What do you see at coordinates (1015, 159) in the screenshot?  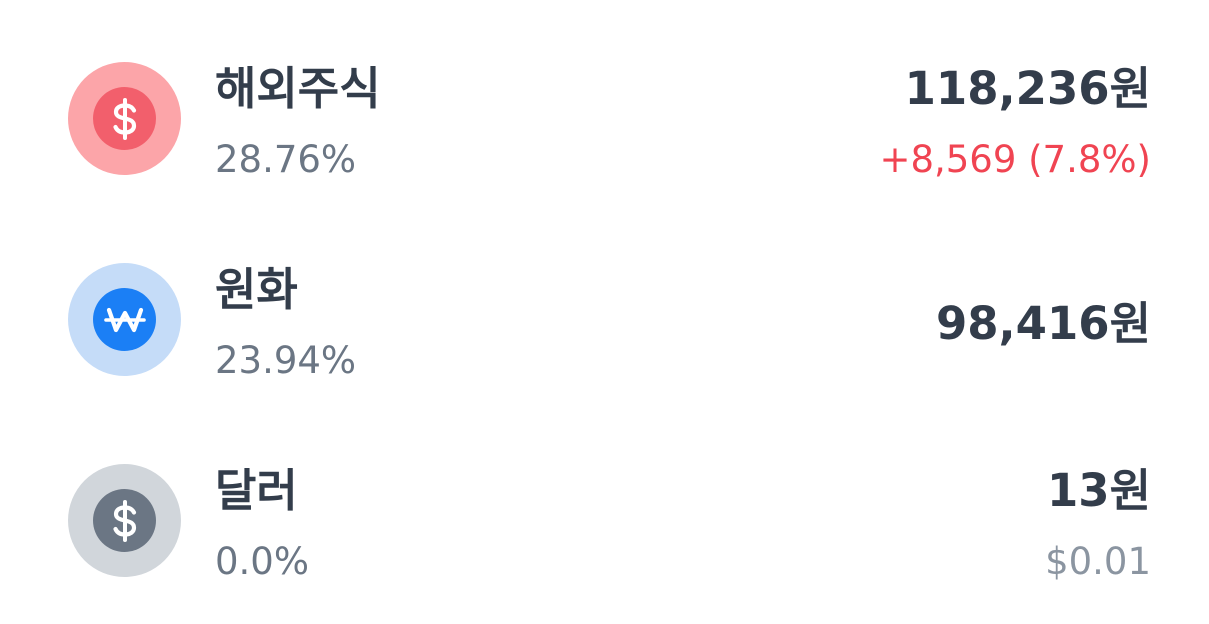 I see `asset-profit: +8,569 (7.8%)` at bounding box center [1015, 159].